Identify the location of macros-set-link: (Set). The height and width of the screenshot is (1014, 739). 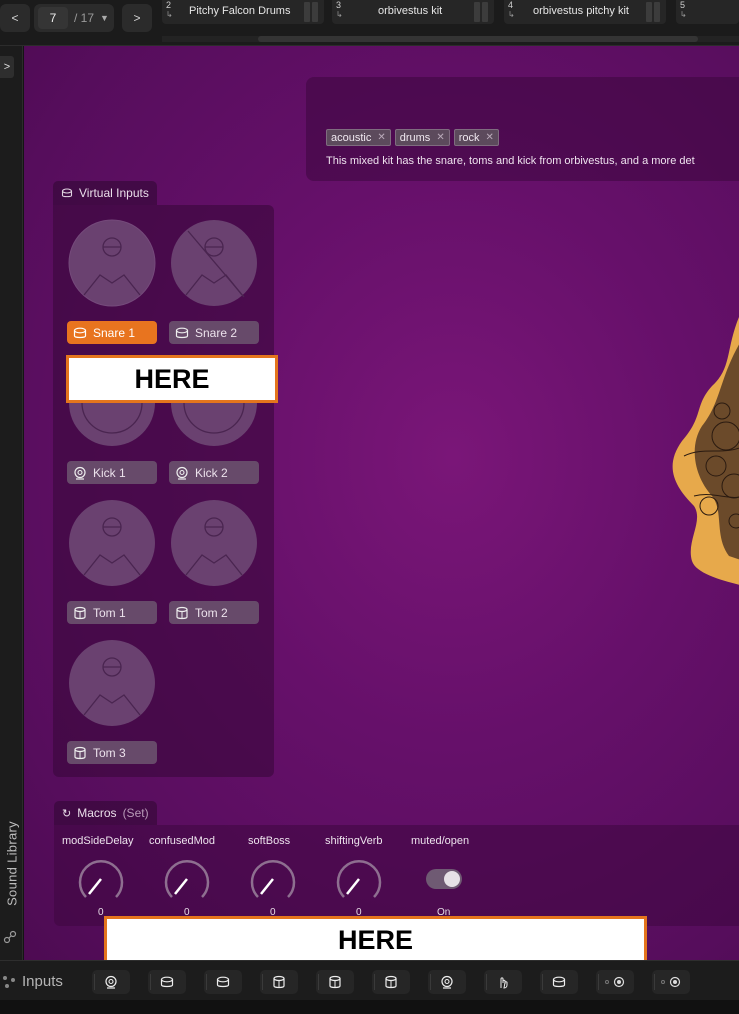
(136, 813).